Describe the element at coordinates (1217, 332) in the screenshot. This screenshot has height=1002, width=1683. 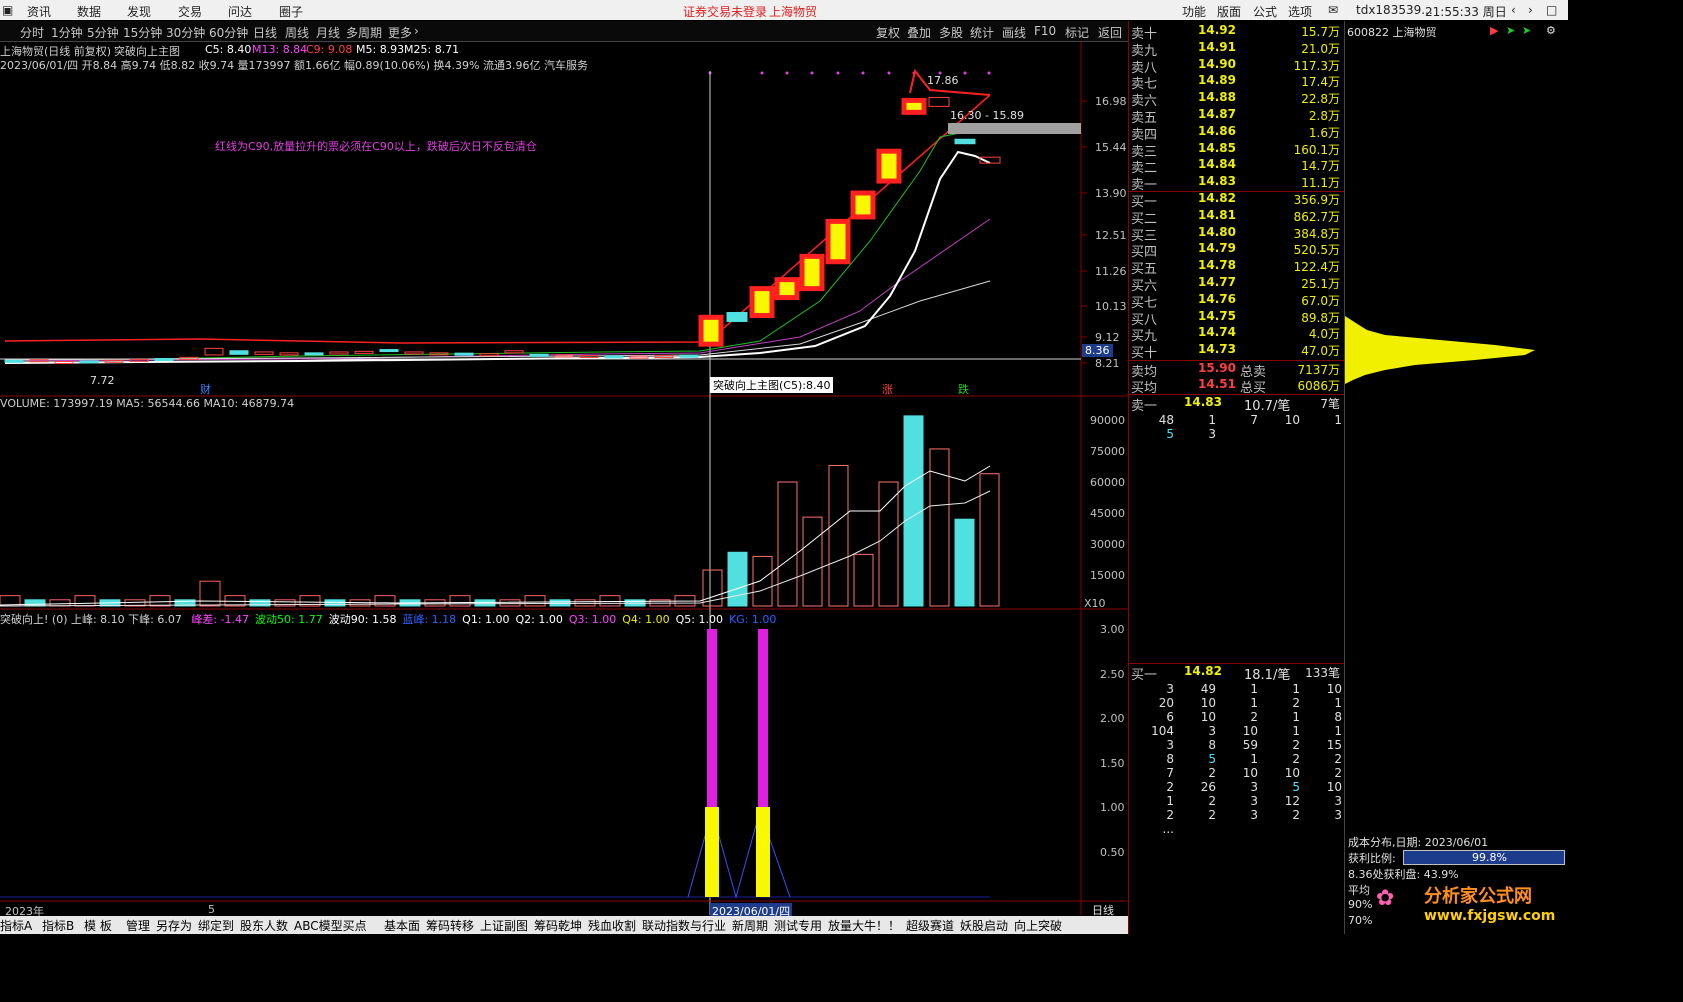
I see `order-price: 14.74` at that location.